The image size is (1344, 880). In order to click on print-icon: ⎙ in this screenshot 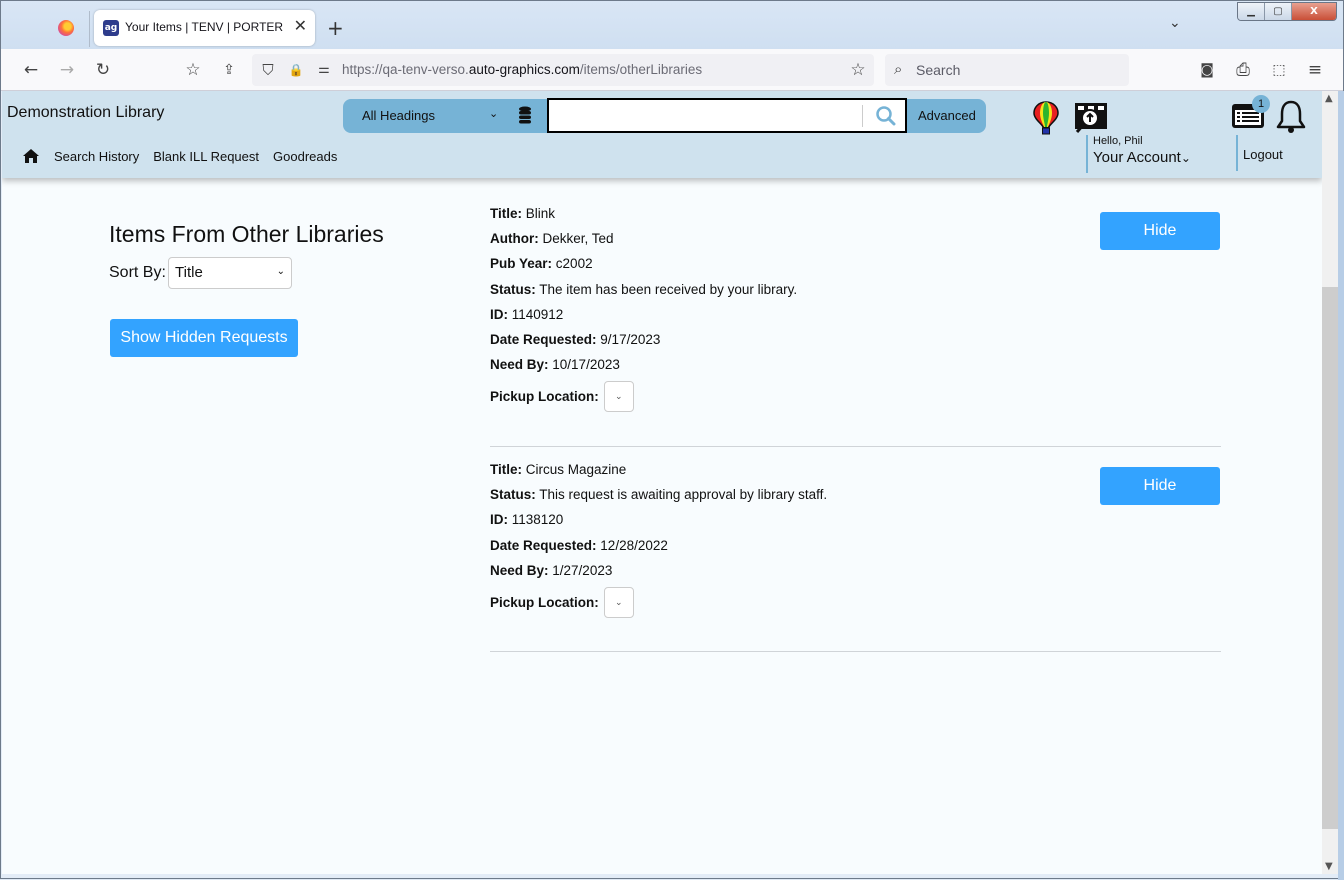, I will do `click(1243, 70)`.